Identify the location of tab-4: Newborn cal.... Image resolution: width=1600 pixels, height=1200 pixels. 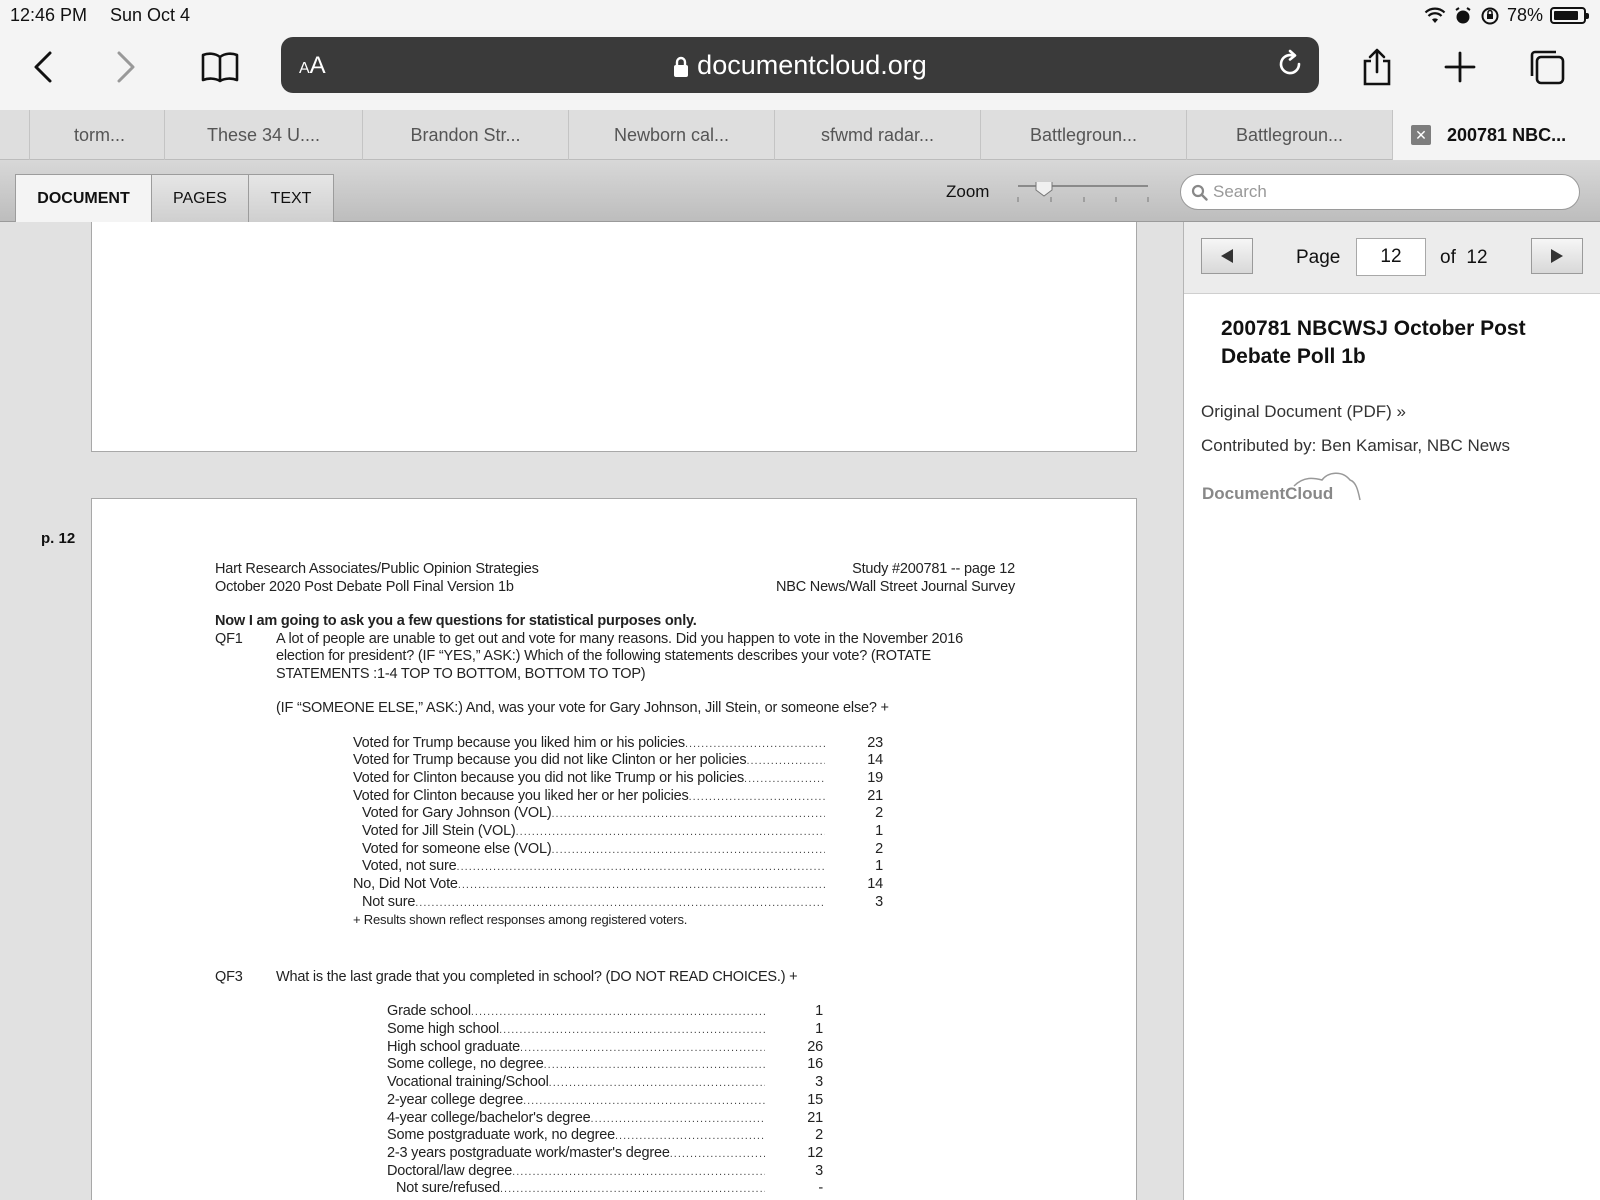
(672, 135).